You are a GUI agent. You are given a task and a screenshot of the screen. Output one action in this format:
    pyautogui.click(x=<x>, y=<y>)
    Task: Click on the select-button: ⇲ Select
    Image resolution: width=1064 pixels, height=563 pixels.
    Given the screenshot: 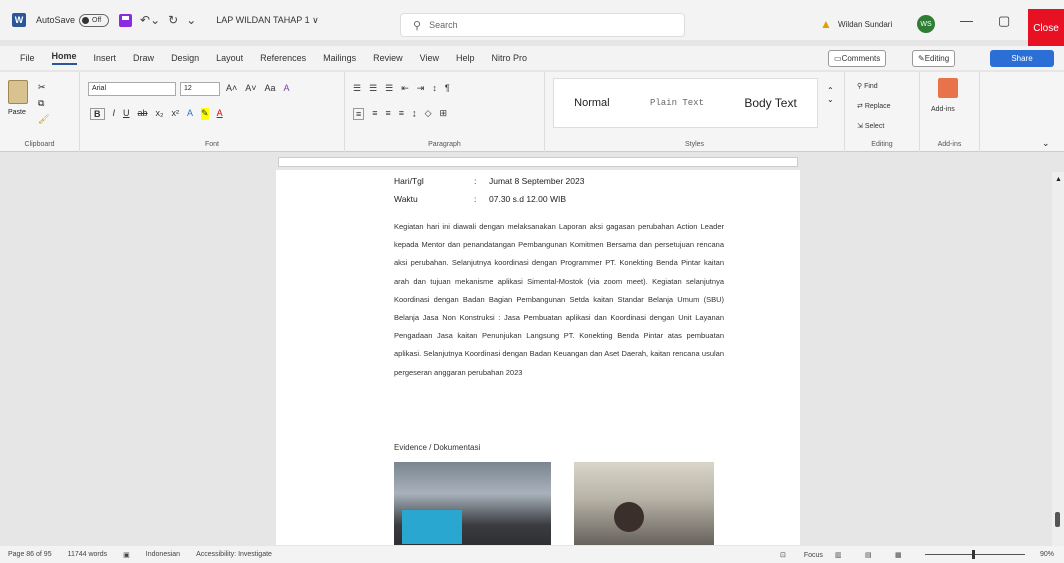 What is the action you would take?
    pyautogui.click(x=870, y=126)
    